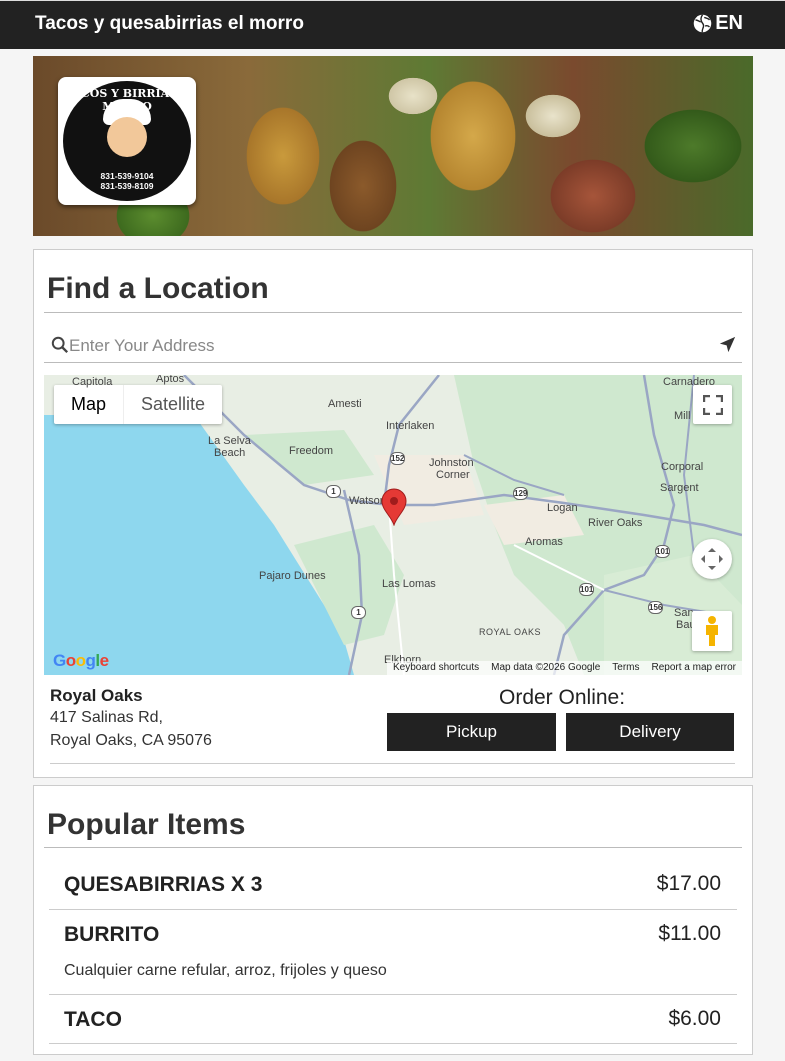 This screenshot has width=785, height=1061. Describe the element at coordinates (93, 1019) in the screenshot. I see `menu-item-name: TACO` at that location.